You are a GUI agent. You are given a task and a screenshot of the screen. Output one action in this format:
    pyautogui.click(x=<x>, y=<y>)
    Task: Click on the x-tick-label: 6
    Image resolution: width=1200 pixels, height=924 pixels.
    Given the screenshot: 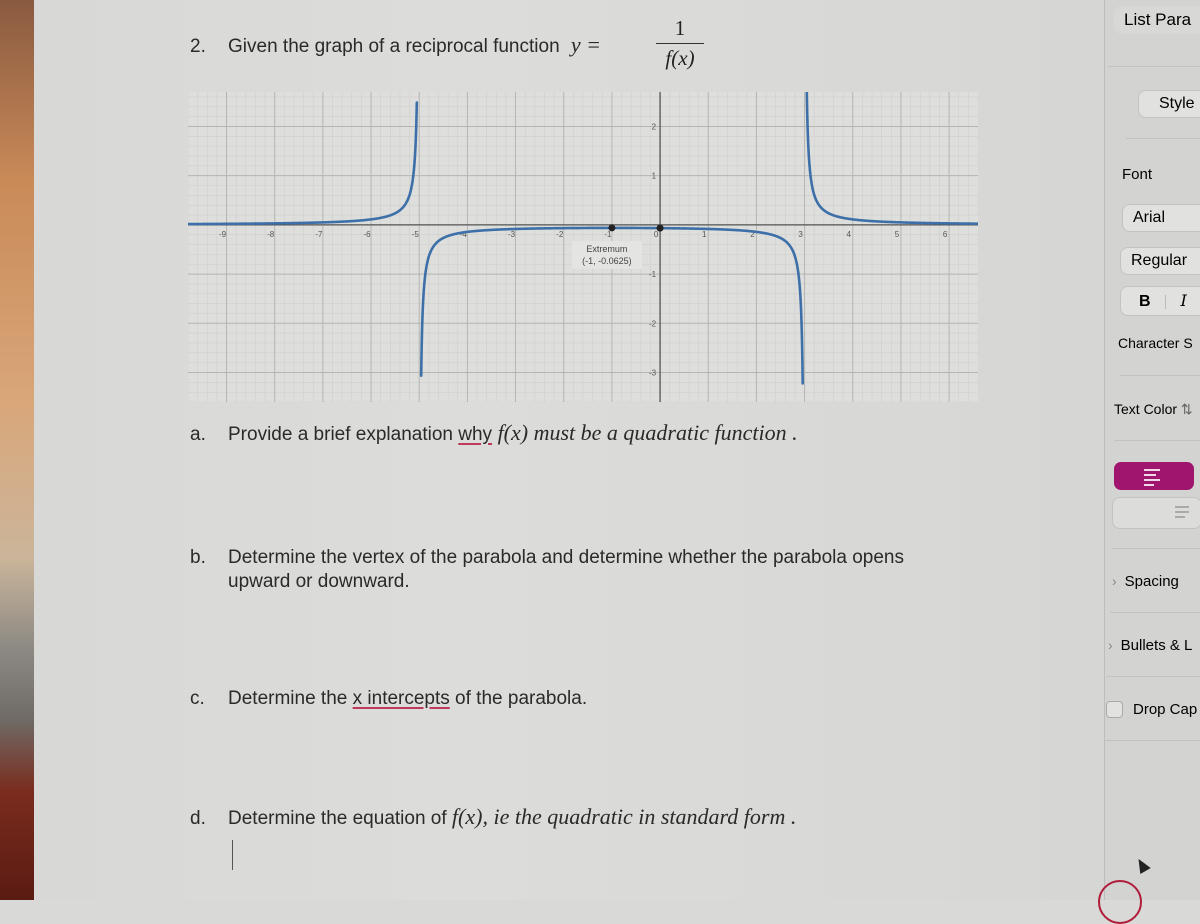 What is the action you would take?
    pyautogui.click(x=945, y=234)
    